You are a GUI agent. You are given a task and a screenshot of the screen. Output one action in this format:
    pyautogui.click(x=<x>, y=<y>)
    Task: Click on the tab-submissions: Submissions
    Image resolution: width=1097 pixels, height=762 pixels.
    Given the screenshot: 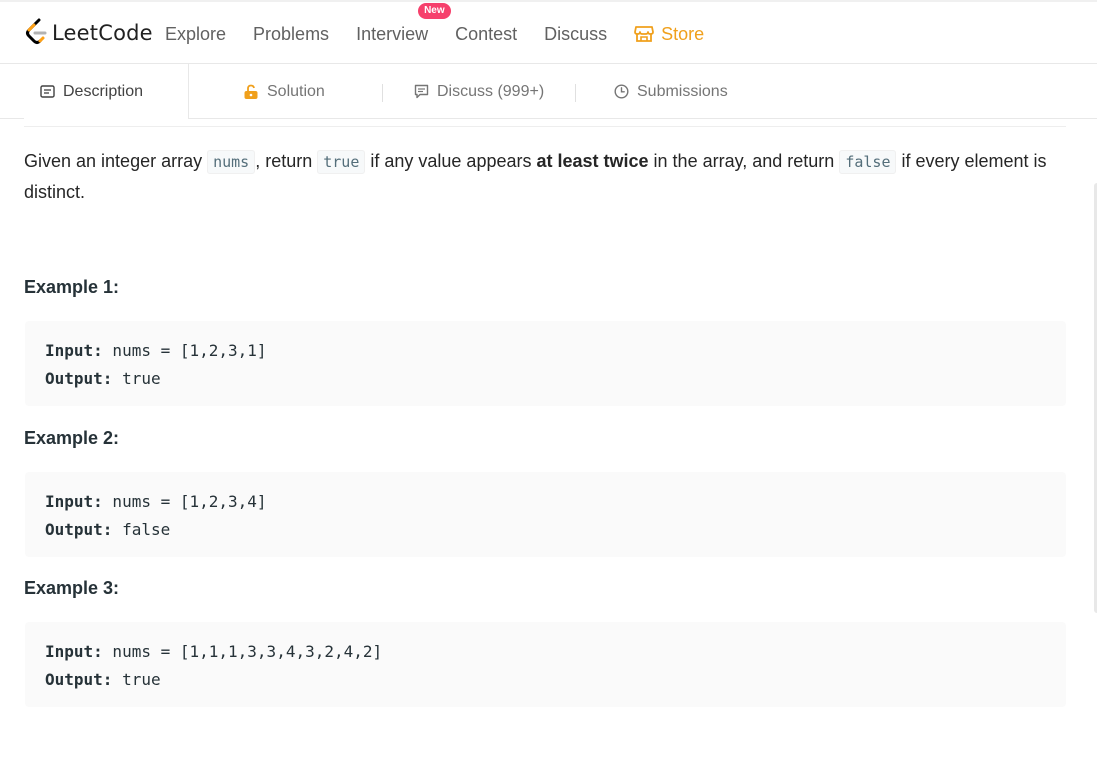 What is the action you would take?
    pyautogui.click(x=671, y=91)
    